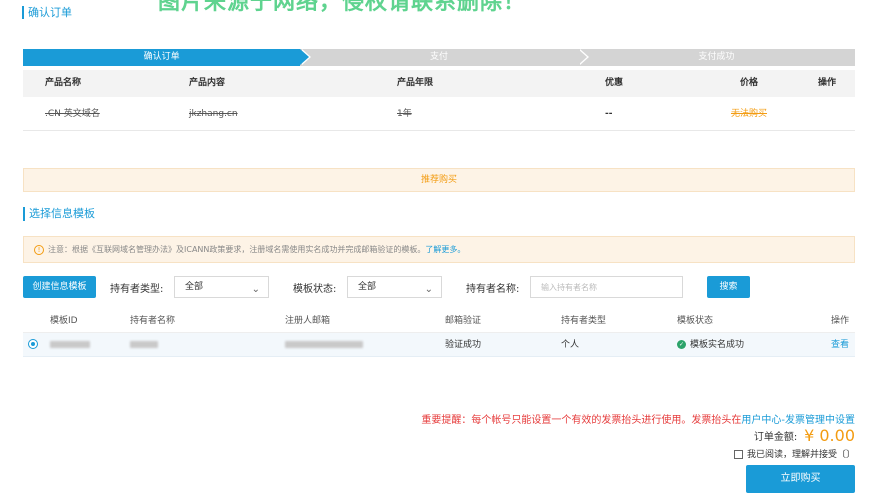 The image size is (877, 500). I want to click on header-holder-name: 持有者名称, so click(153, 321).